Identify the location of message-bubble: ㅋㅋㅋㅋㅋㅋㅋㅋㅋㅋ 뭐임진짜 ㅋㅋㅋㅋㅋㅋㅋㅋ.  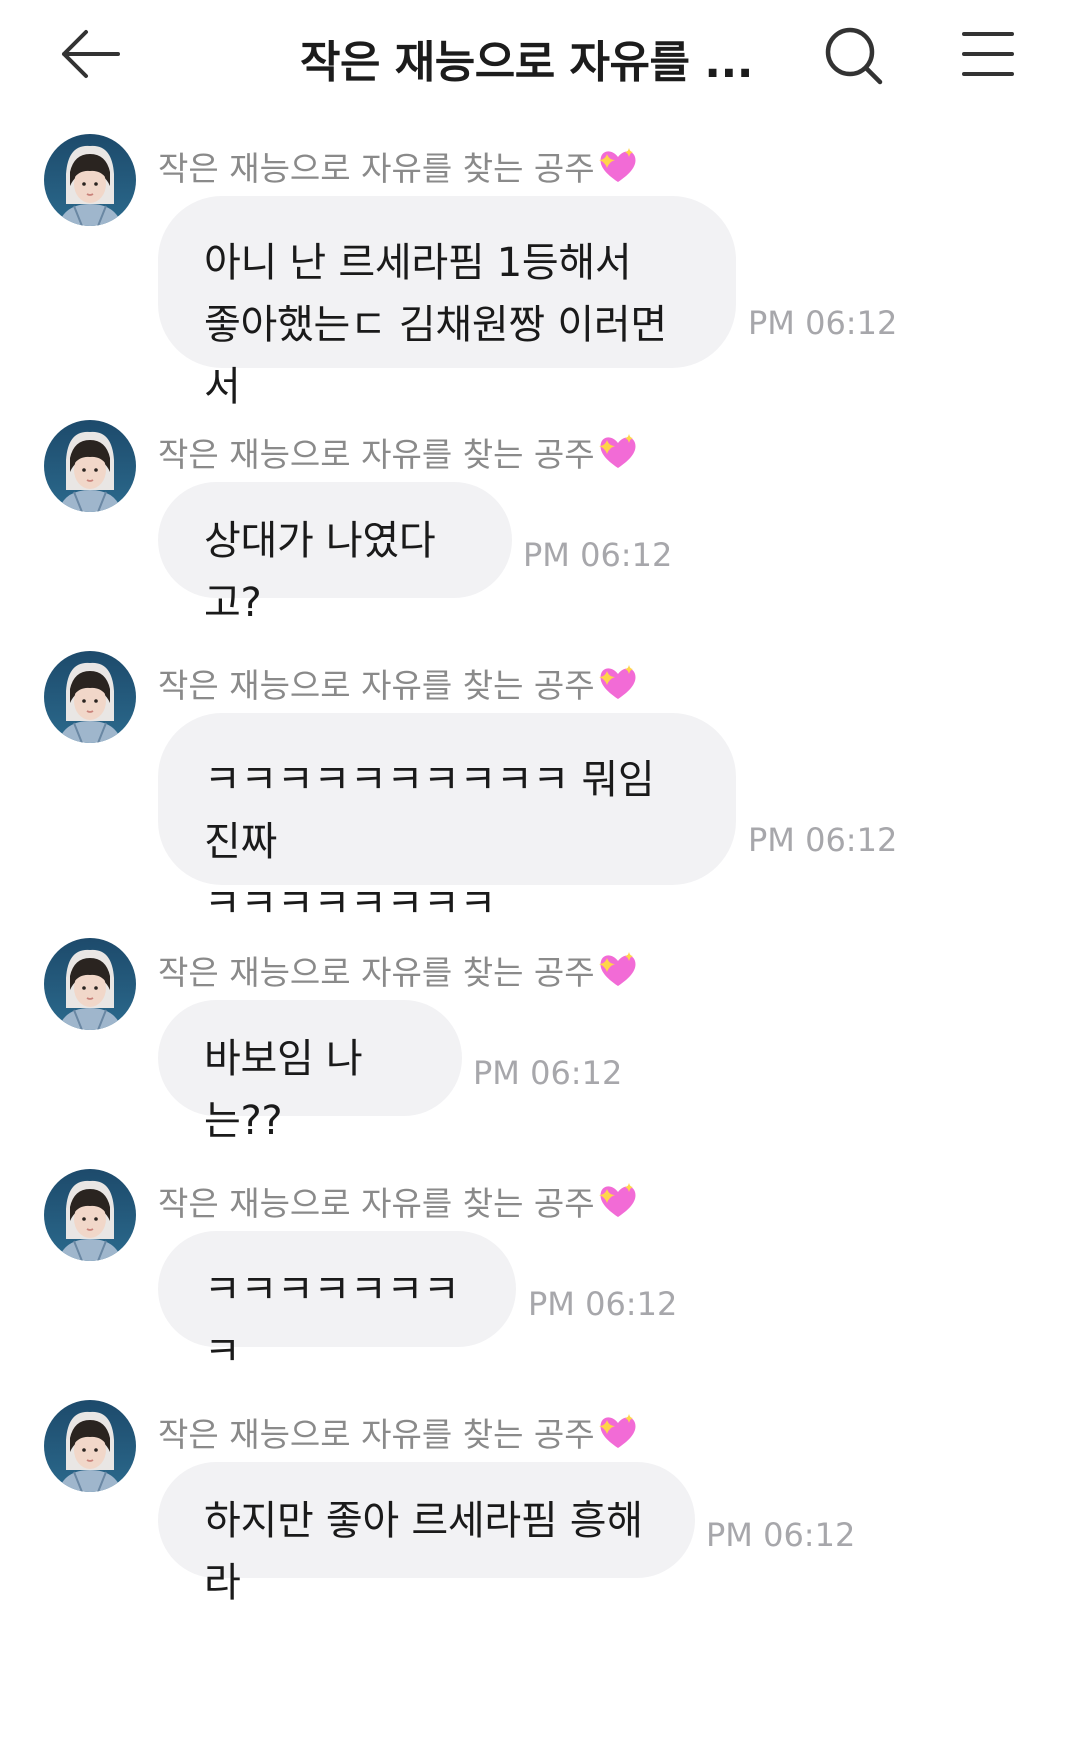
(447, 820).